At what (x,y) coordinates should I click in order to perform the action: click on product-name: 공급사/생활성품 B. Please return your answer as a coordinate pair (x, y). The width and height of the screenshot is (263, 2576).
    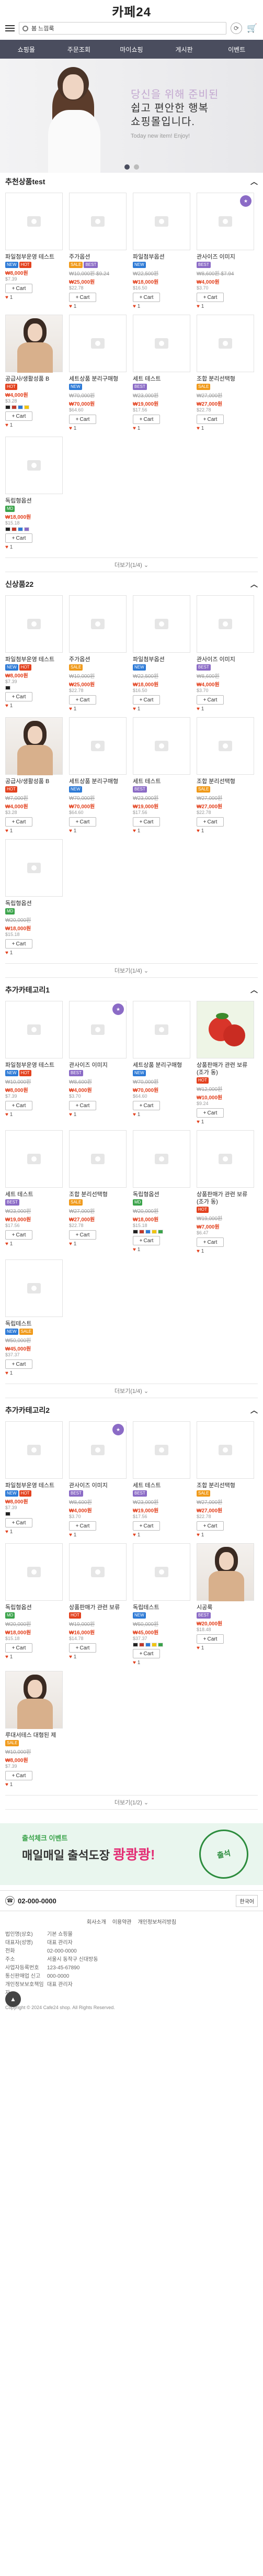
    Looking at the image, I should click on (34, 379).